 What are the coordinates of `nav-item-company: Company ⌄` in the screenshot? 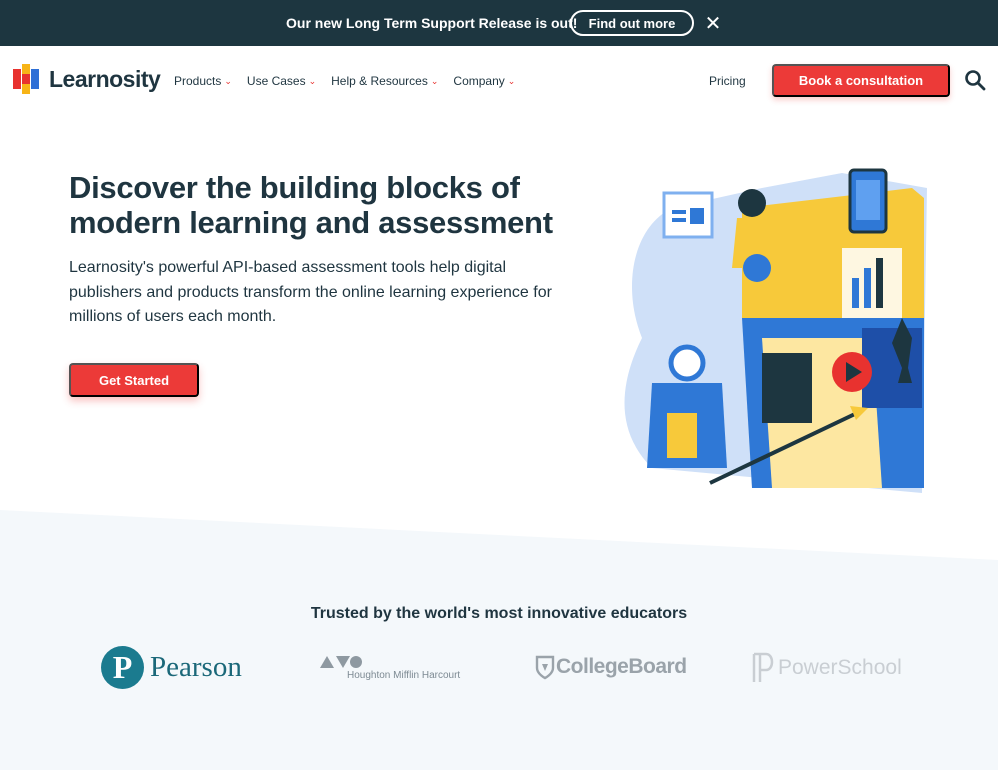 It's located at (484, 81).